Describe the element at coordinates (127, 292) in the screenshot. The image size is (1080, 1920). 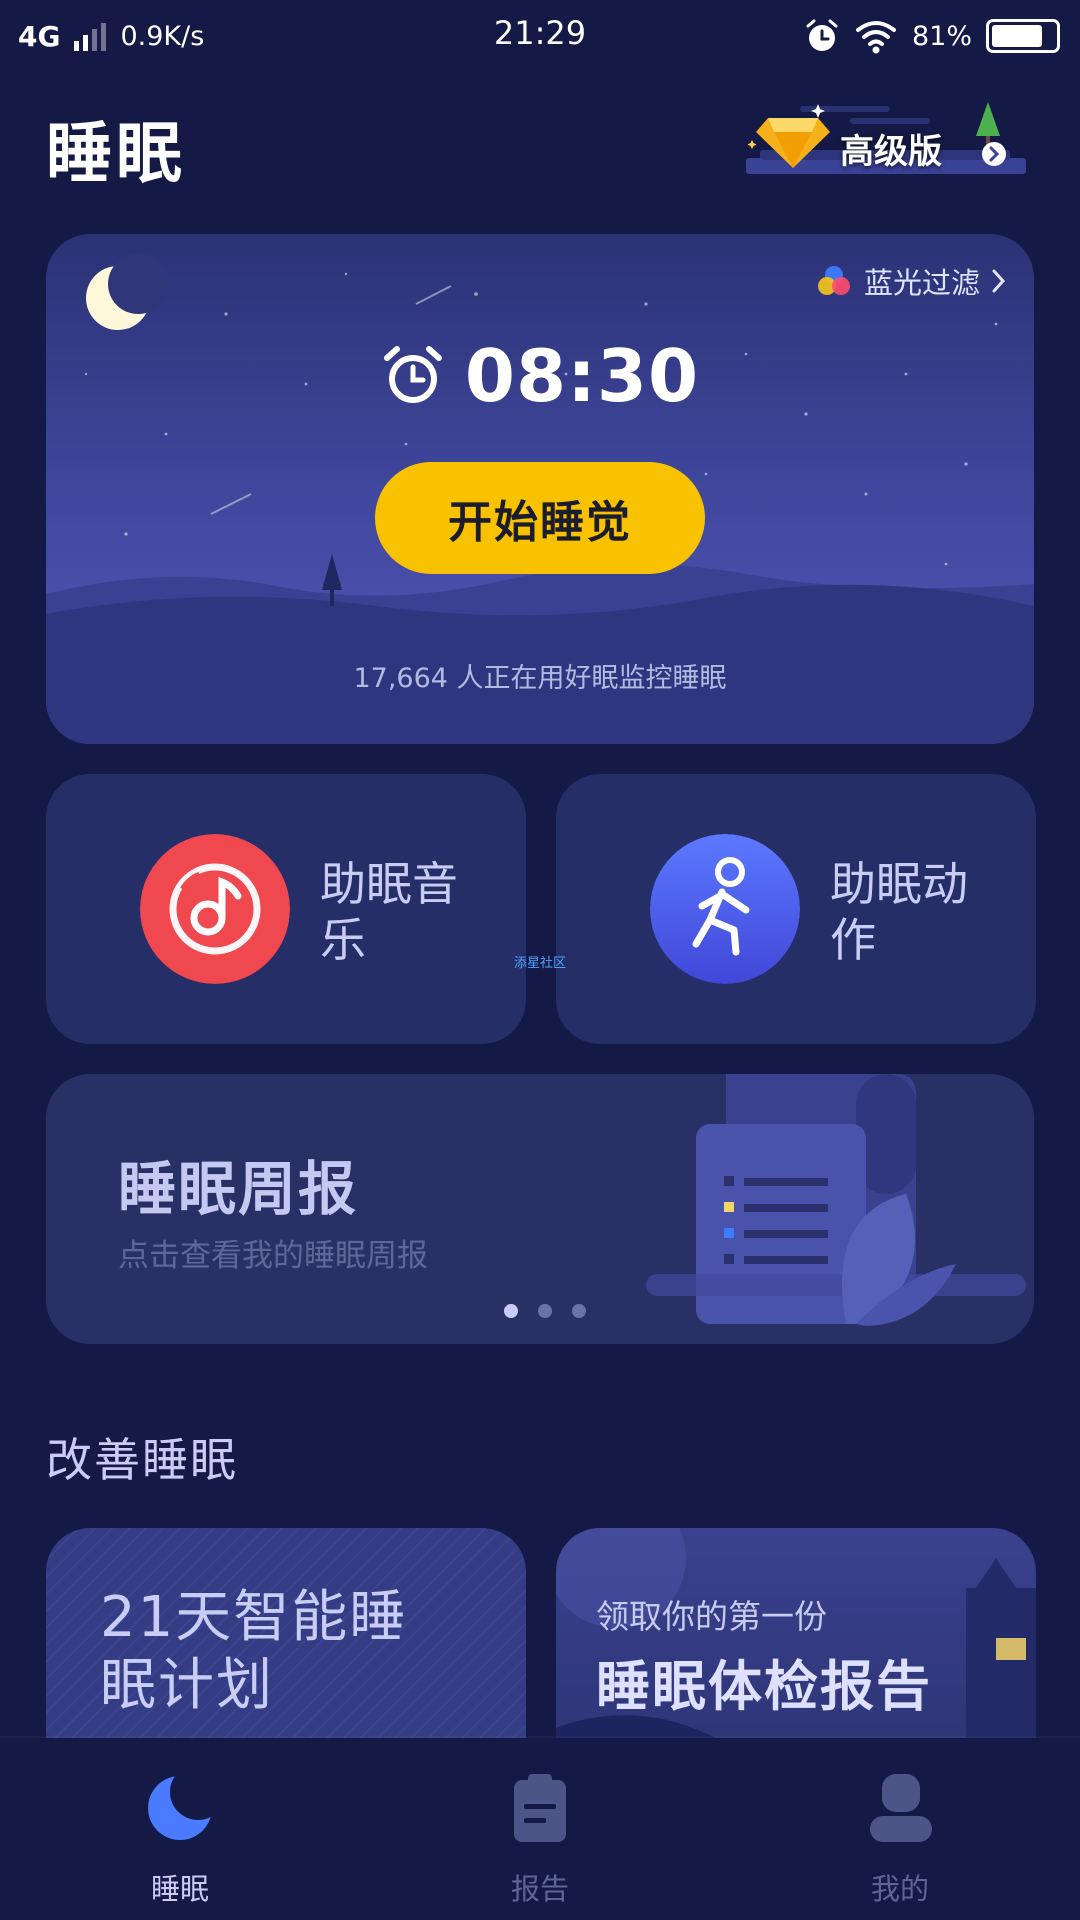
I see `moon-illustration-icon` at that location.